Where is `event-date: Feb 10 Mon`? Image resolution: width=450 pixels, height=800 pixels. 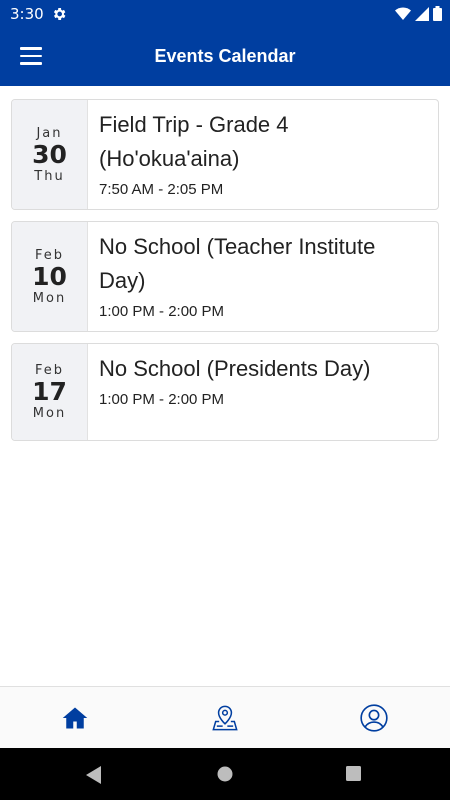 event-date: Feb 10 Mon is located at coordinates (50, 276).